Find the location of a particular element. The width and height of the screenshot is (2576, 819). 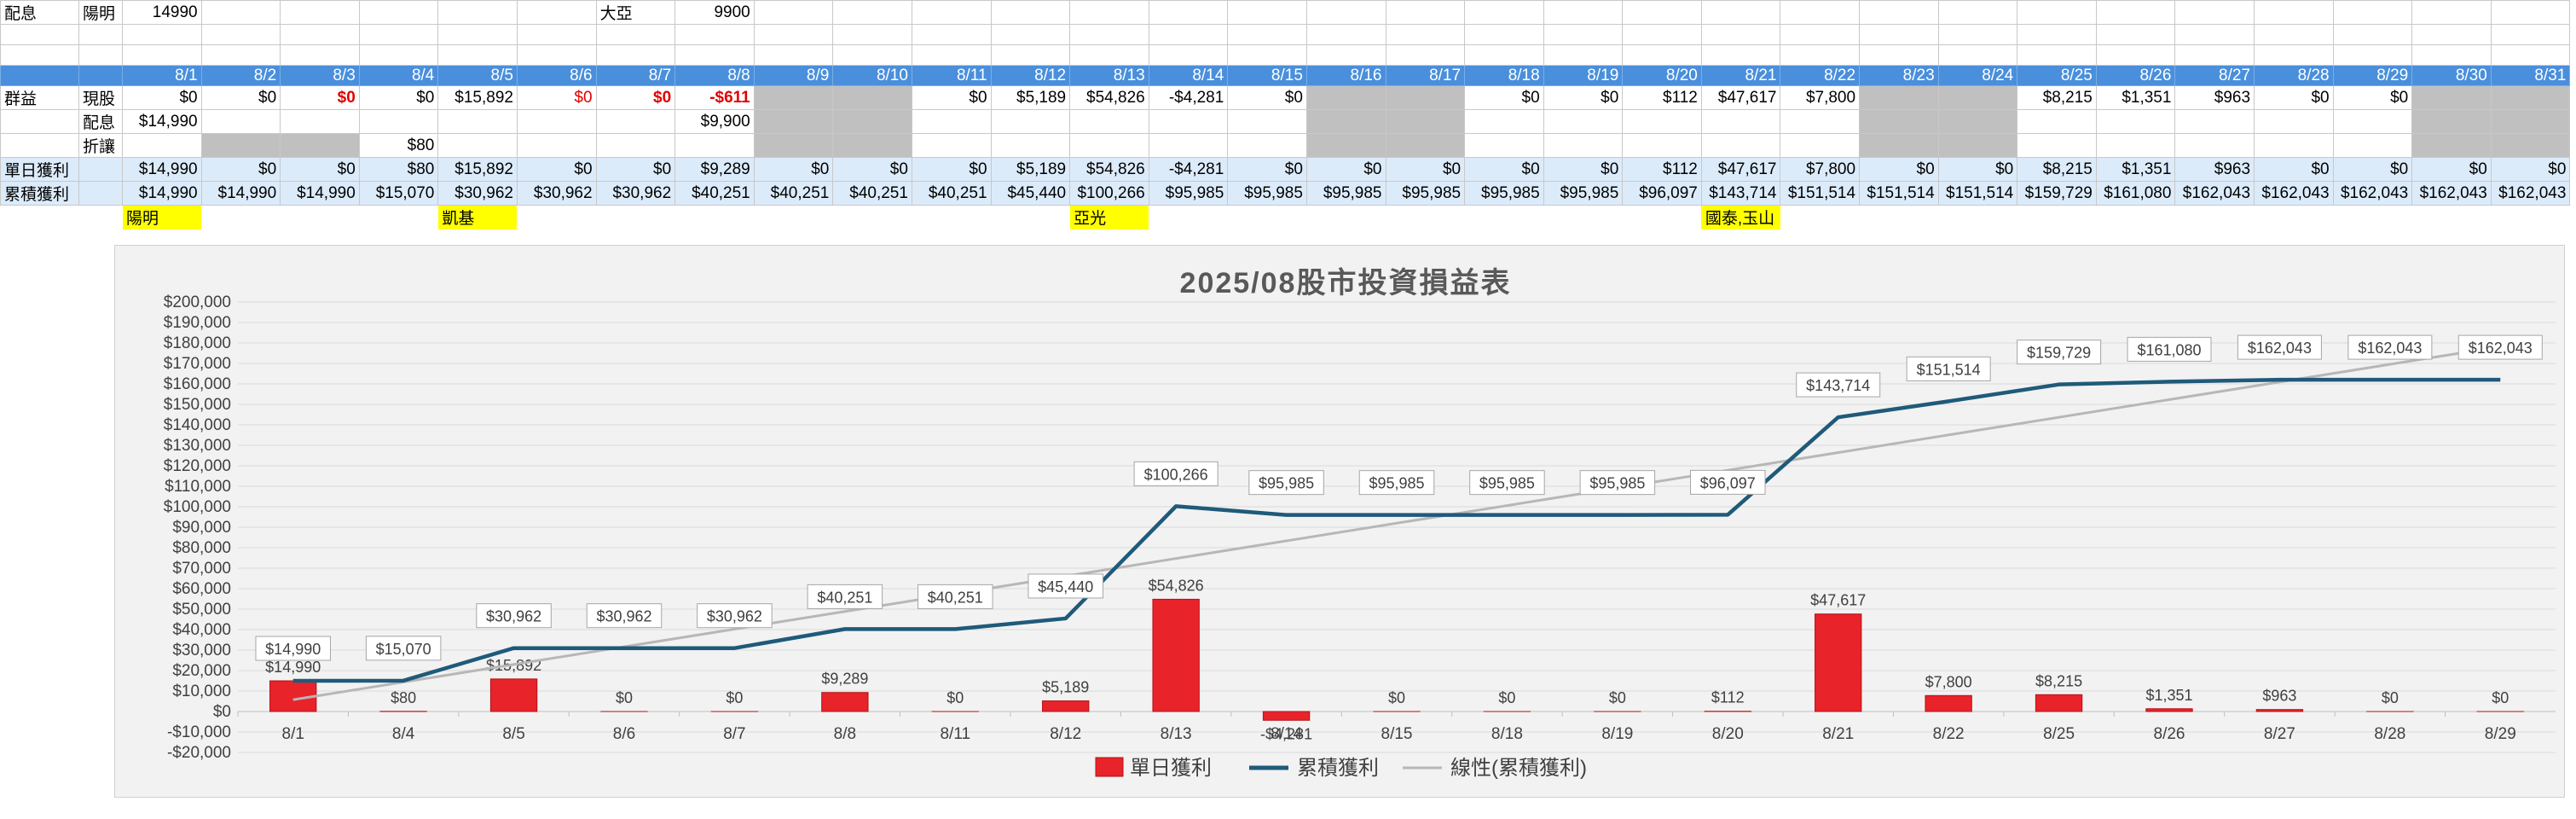

cumulative-profit-value: $100,266 is located at coordinates (1109, 194).